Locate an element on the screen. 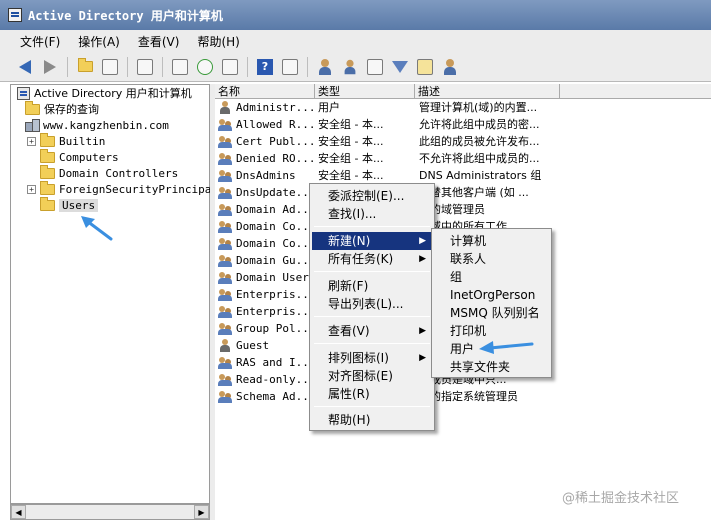 Image resolution: width=711 pixels, height=520 pixels. export-icon is located at coordinates (230, 67).